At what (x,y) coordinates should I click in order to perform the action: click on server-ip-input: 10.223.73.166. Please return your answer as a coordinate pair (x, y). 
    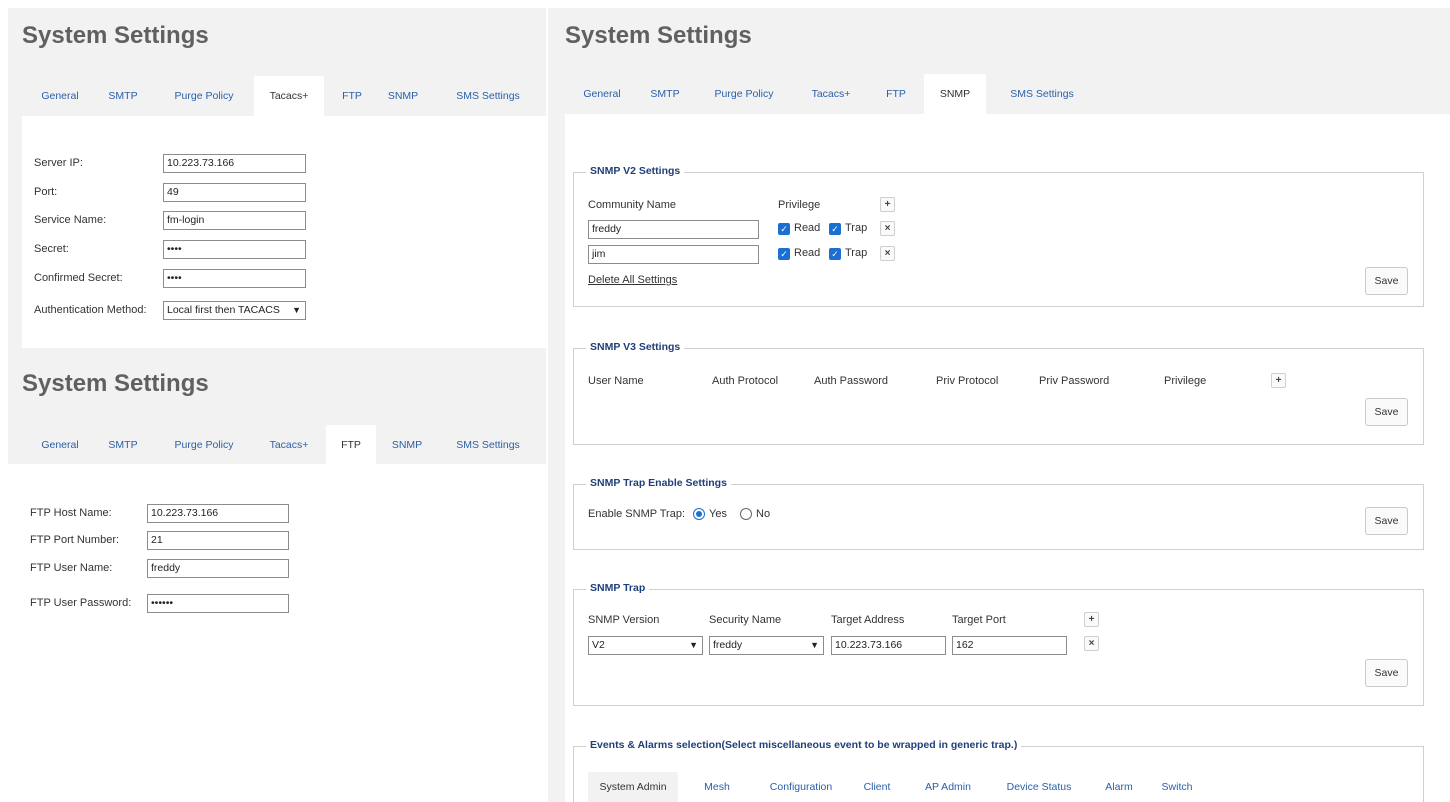
    Looking at the image, I should click on (234, 163).